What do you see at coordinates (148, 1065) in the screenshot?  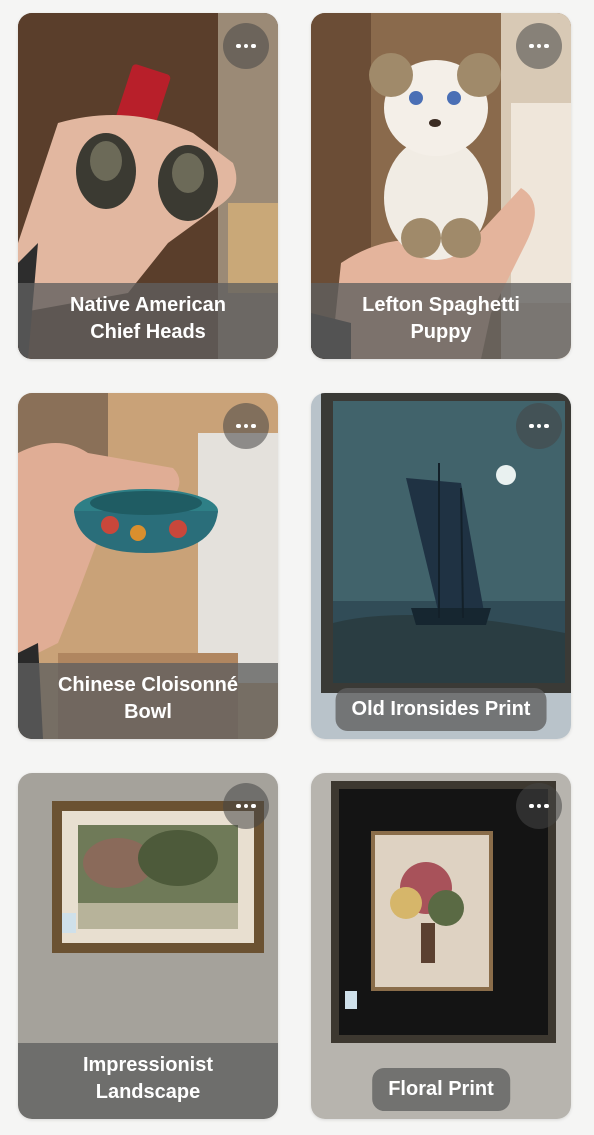 I see `item-title-line: Impressionist` at bounding box center [148, 1065].